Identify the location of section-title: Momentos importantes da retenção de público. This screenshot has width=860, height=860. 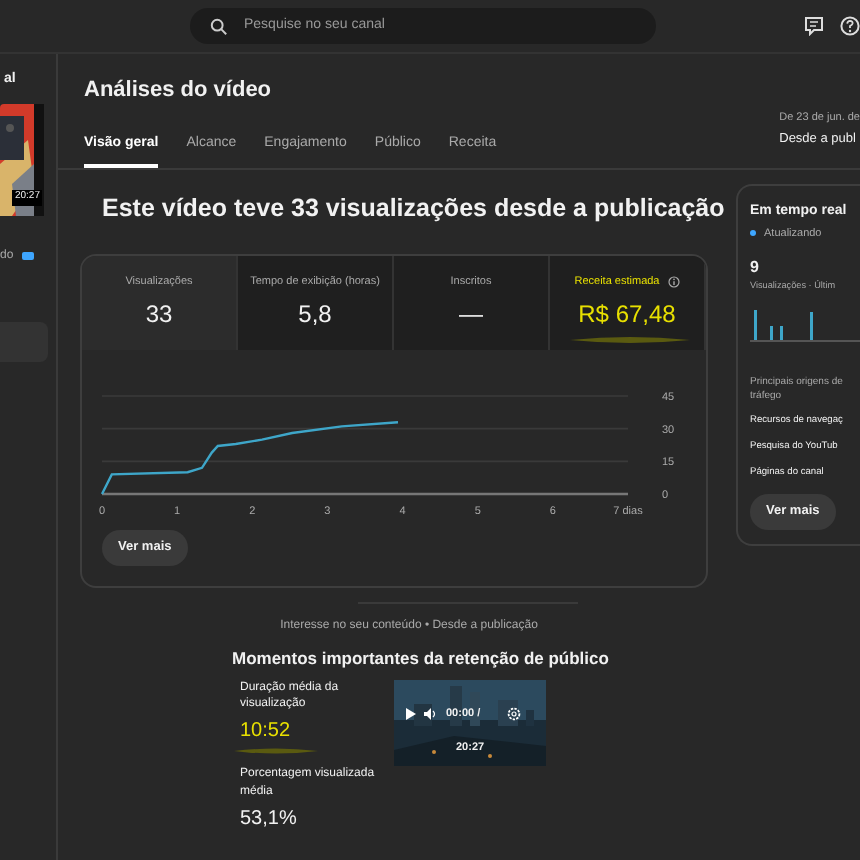
(421, 658).